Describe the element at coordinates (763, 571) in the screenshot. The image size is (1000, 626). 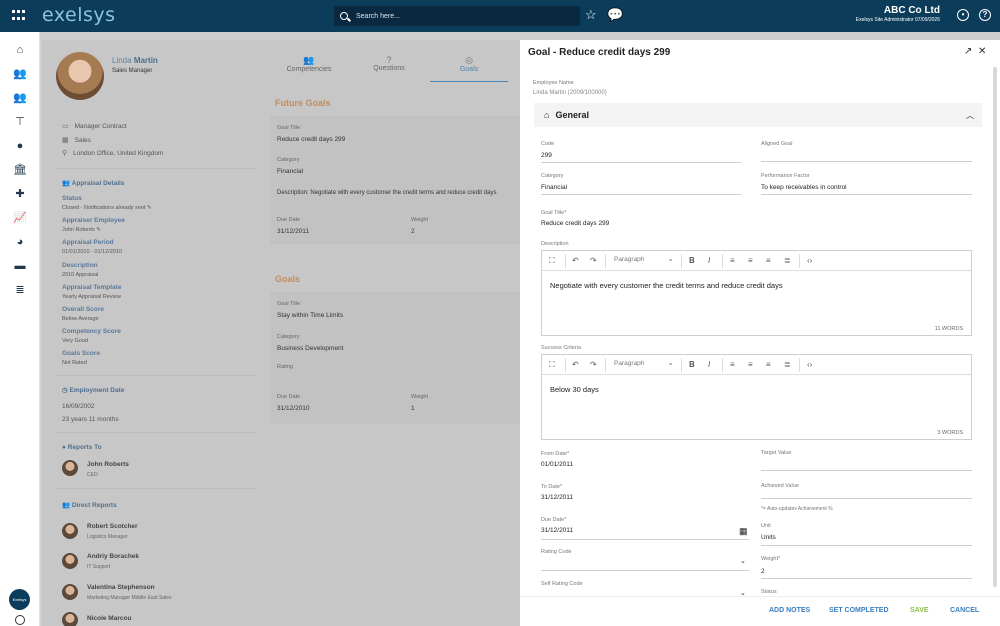
I see `weight-field: 2` at that location.